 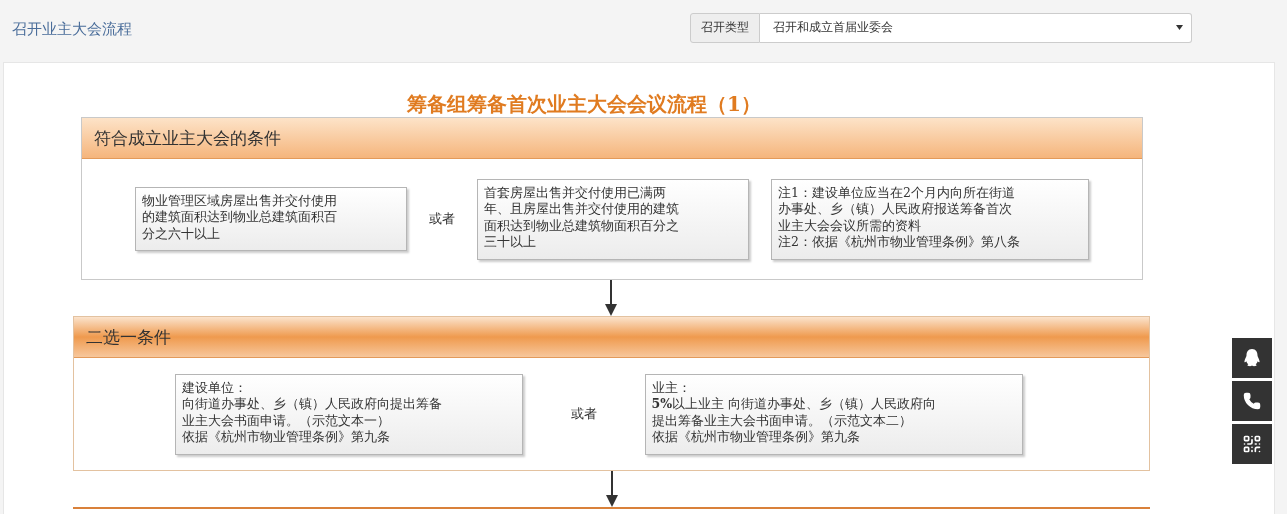 I want to click on type-select: 召开和成立首届业委会, so click(x=976, y=27).